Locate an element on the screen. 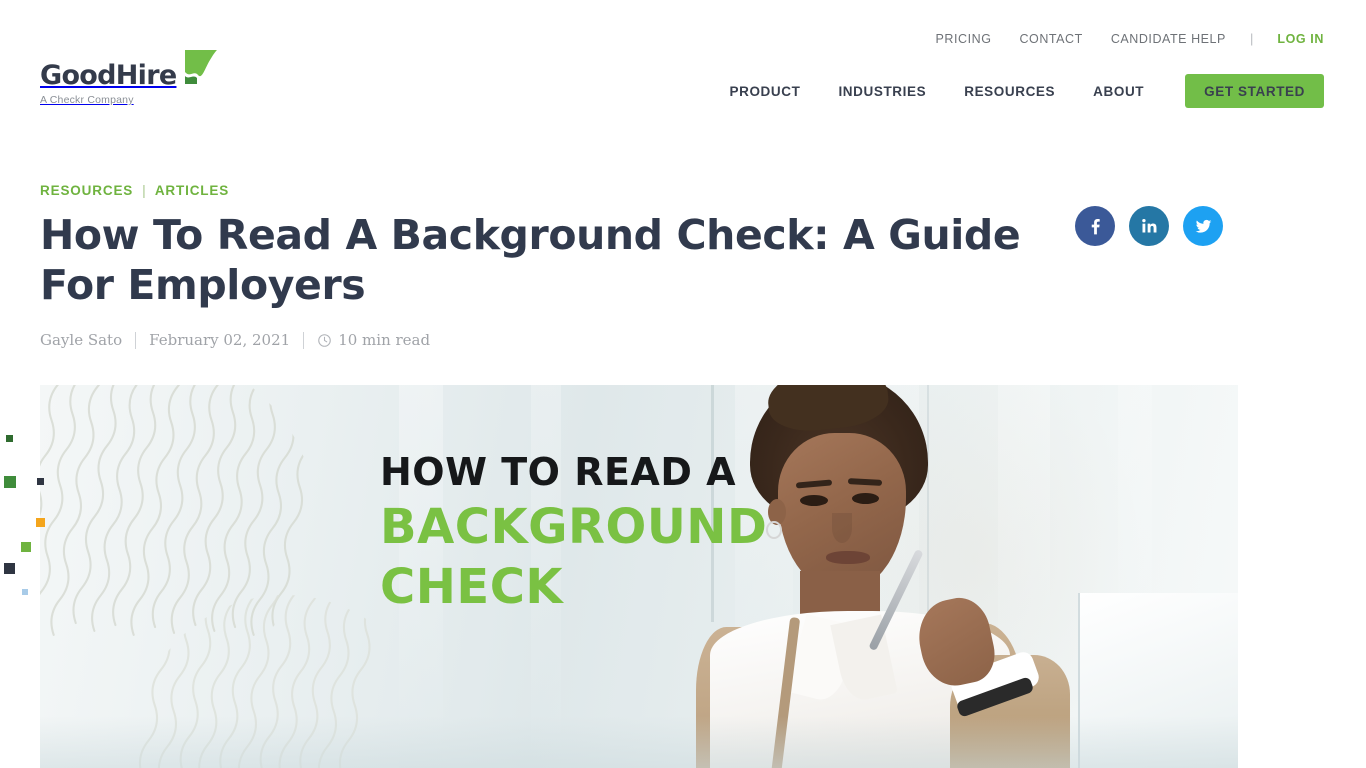 The height and width of the screenshot is (768, 1366). nav-item-industries: INDUSTRIES is located at coordinates (882, 91).